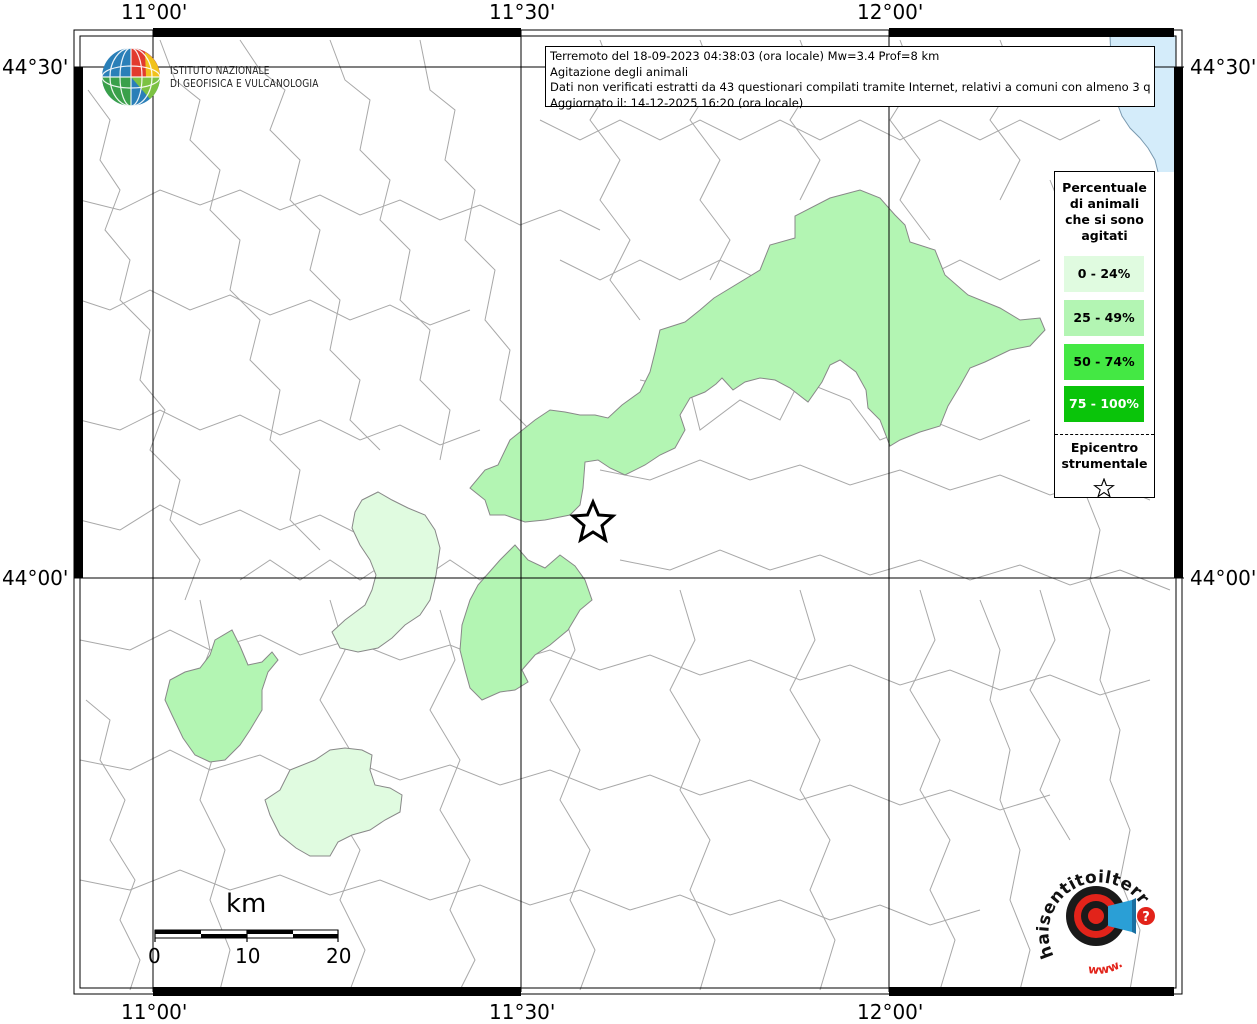  What do you see at coordinates (1223, 578) in the screenshot?
I see `lat-label-right-2: 44°00'` at bounding box center [1223, 578].